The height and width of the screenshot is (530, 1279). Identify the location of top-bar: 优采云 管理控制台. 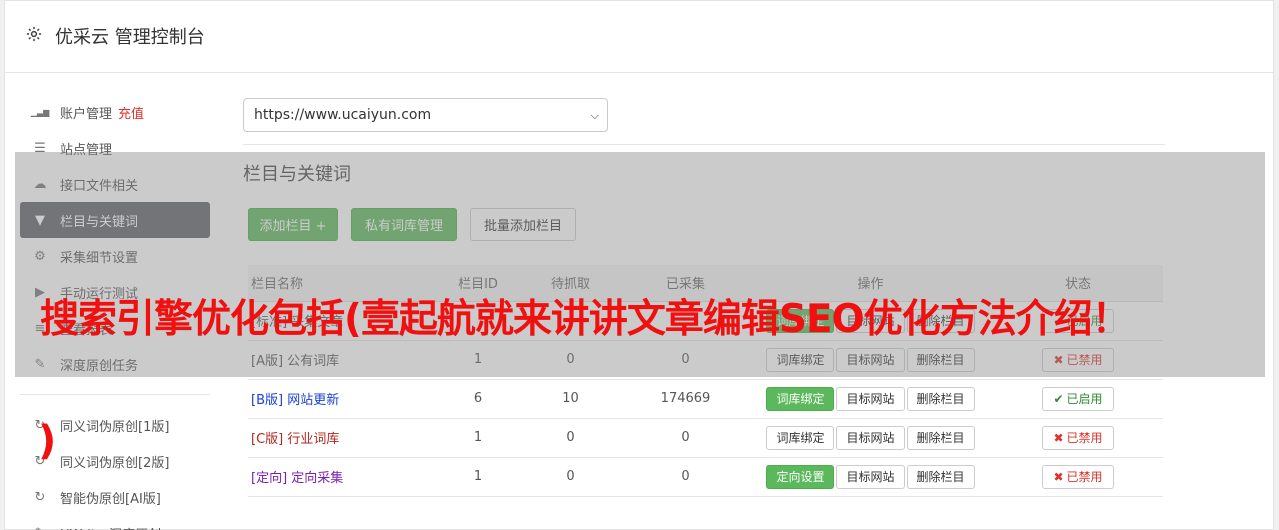
(639, 37).